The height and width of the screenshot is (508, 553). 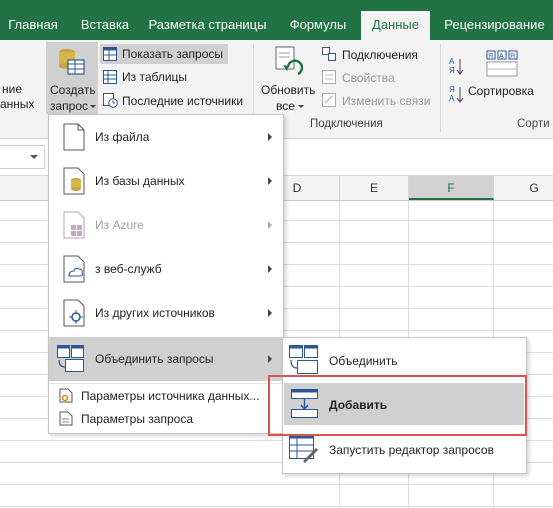 I want to click on refresh-all-label-2: все, so click(x=285, y=106).